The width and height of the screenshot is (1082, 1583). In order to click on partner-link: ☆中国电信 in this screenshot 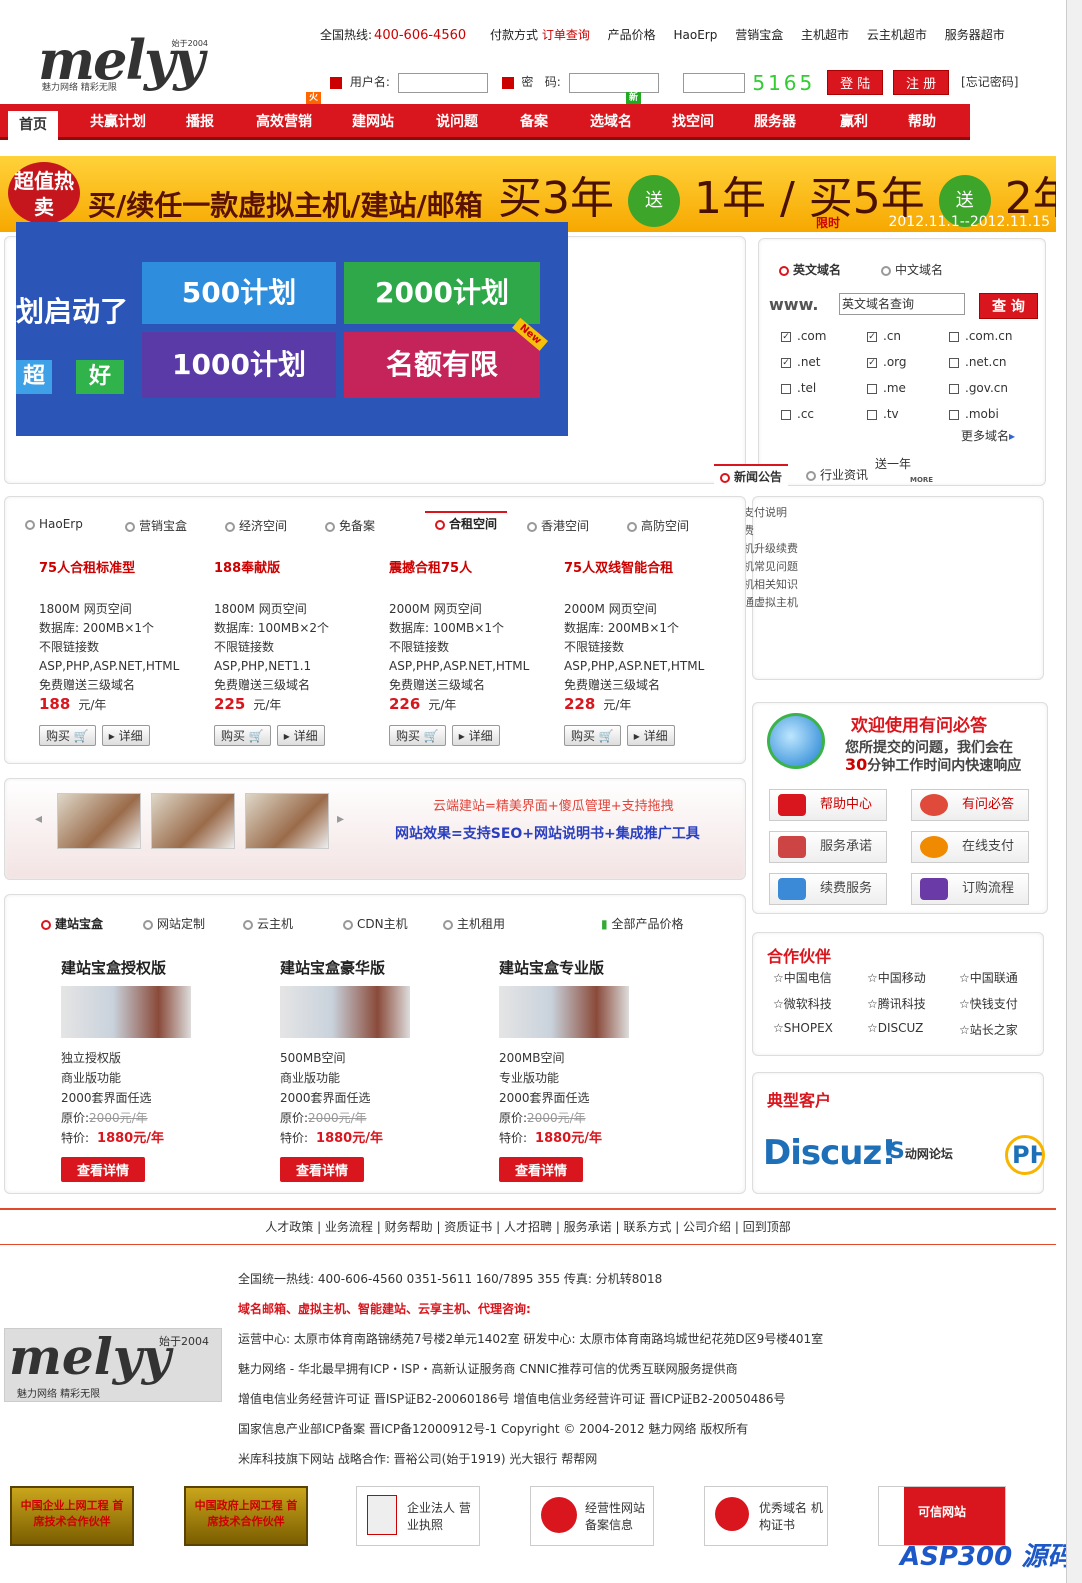, I will do `click(802, 977)`.